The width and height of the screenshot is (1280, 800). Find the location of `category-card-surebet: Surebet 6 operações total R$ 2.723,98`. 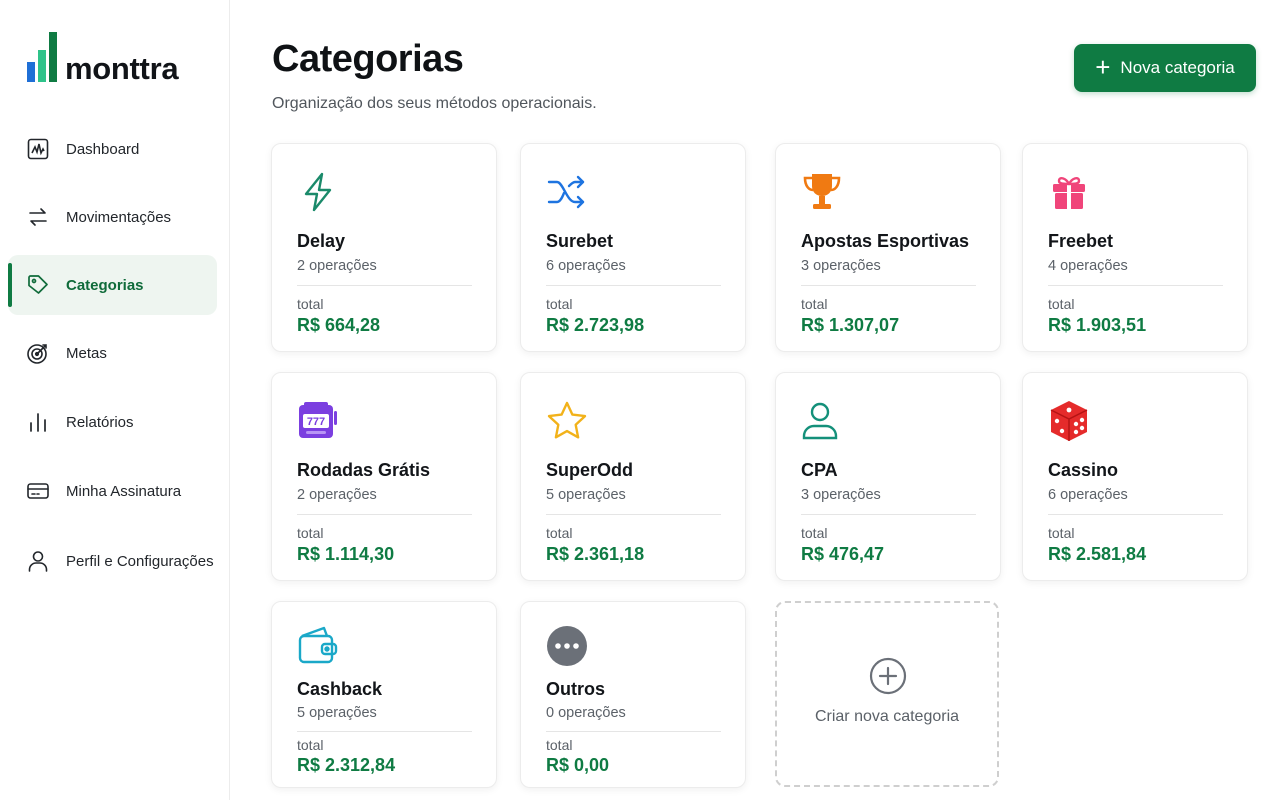

category-card-surebet: Surebet 6 operações total R$ 2.723,98 is located at coordinates (633, 247).